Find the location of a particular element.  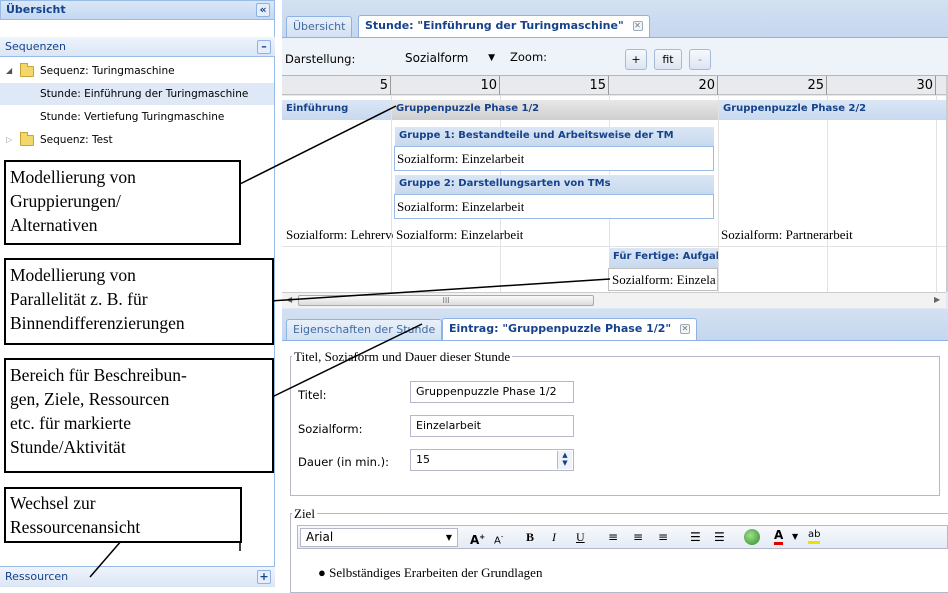

annotation-ressourcenansicht: Wechsel zur Ressourcenansicht is located at coordinates (123, 515).